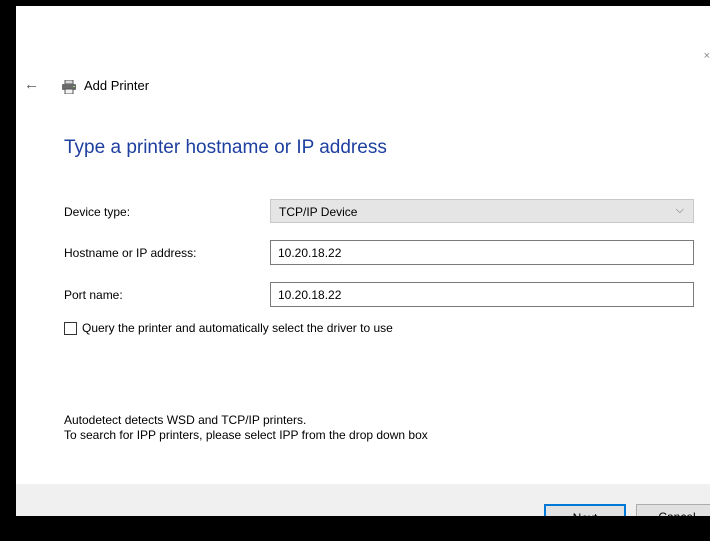 The image size is (710, 541). Describe the element at coordinates (585, 510) in the screenshot. I see `next-button: Next` at that location.